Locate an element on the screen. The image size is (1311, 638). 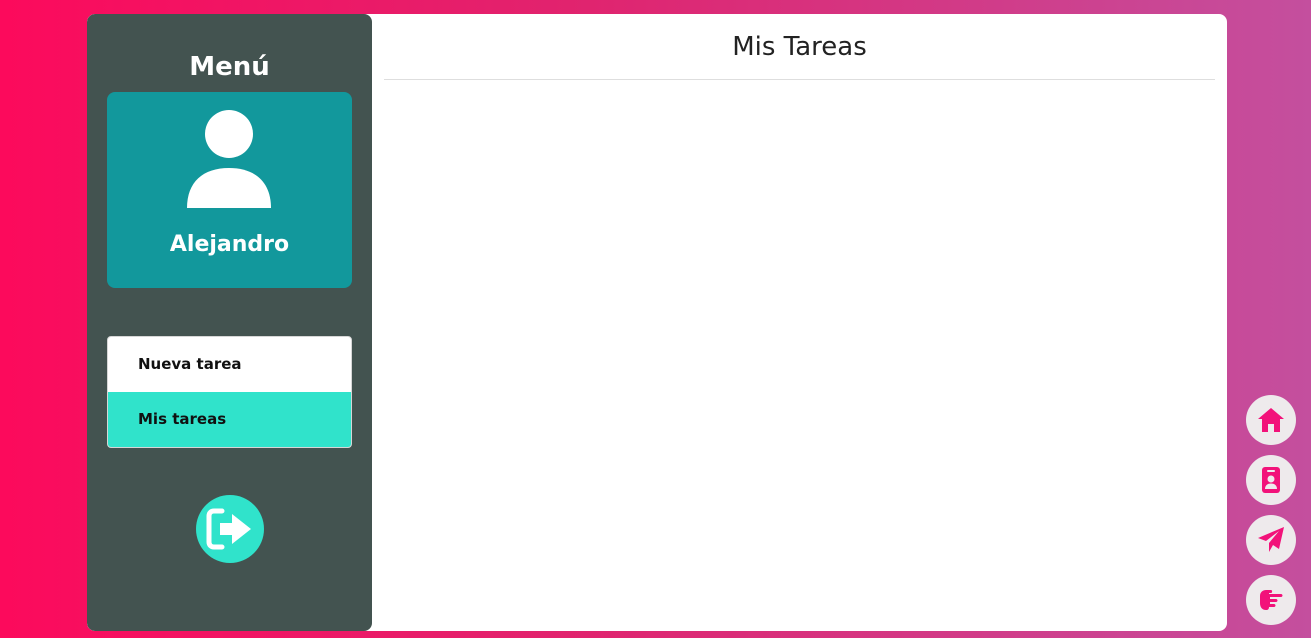
nav-item-mis-tareas: Mis tareas is located at coordinates (229, 419).